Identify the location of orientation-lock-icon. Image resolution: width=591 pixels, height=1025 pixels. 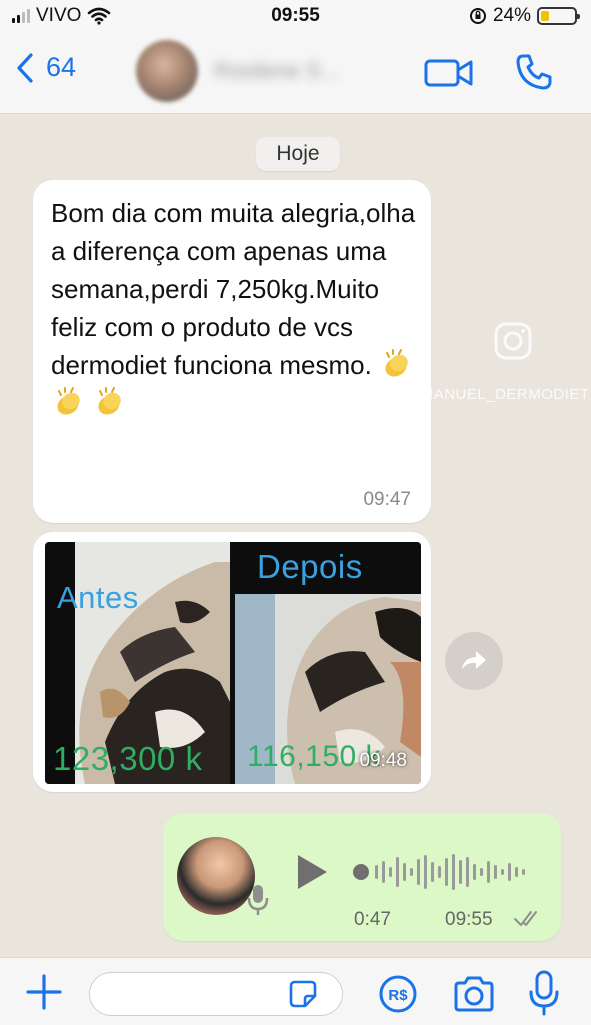
(477, 16).